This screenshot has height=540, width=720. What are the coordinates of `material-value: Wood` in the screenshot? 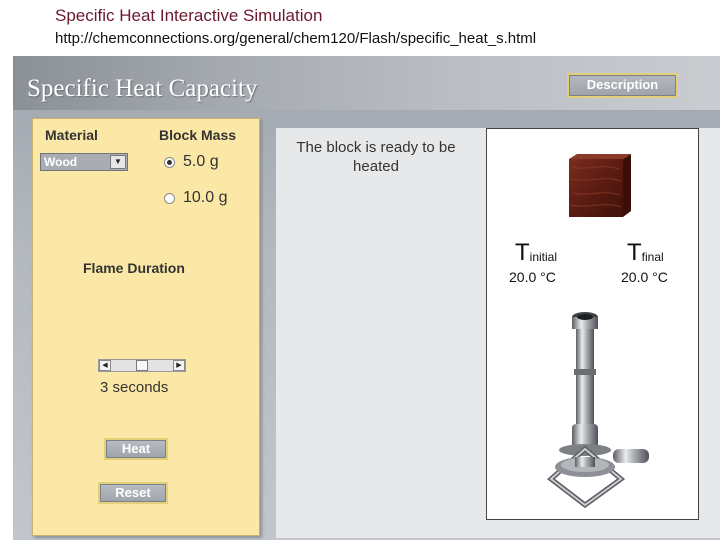 It's located at (61, 162).